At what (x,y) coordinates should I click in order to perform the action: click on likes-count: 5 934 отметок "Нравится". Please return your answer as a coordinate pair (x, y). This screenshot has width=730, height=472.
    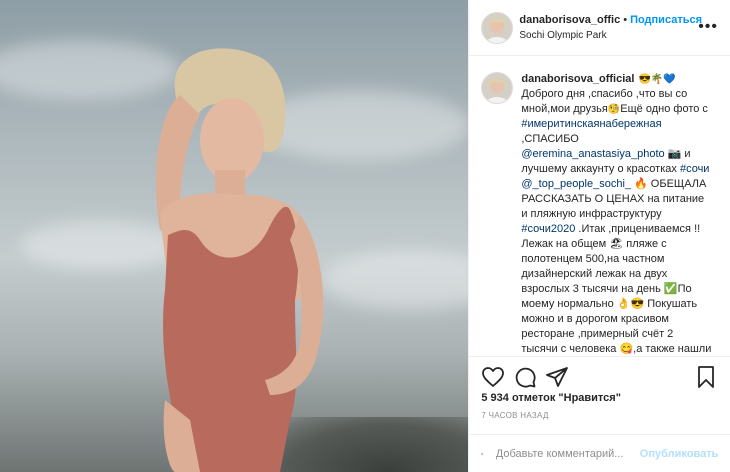
    Looking at the image, I should click on (551, 398).